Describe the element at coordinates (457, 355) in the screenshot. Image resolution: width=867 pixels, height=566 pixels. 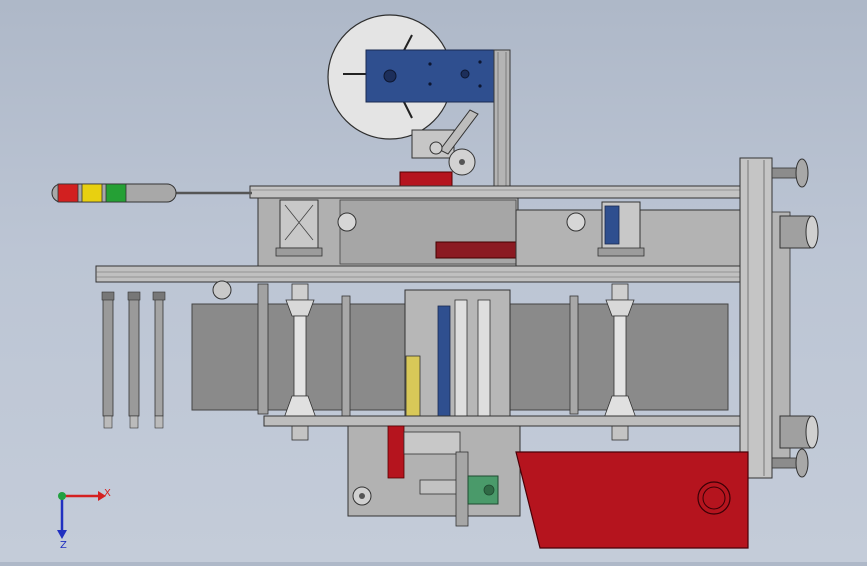
I see `central-drive-assembly` at that location.